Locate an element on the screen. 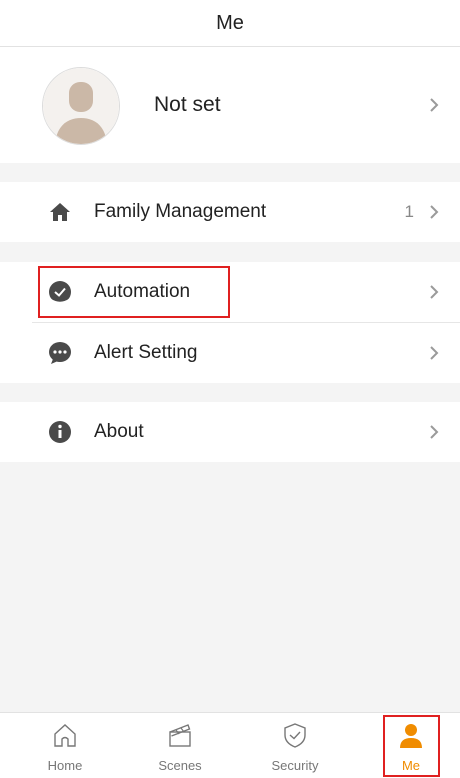 The image size is (460, 778). about-row: About is located at coordinates (230, 432).